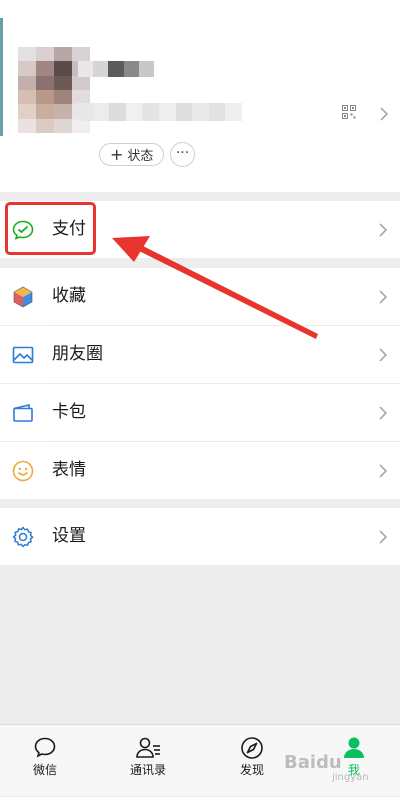 This screenshot has height=797, width=400. I want to click on more-dots-icon: ···, so click(182, 152).